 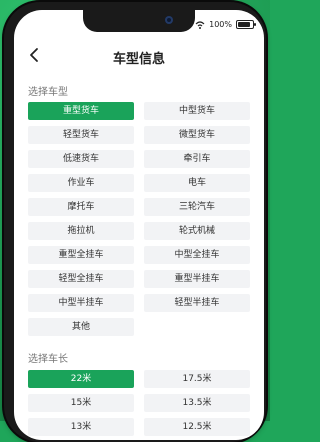 I want to click on vehicle-type-option: 中型货车, so click(x=197, y=111).